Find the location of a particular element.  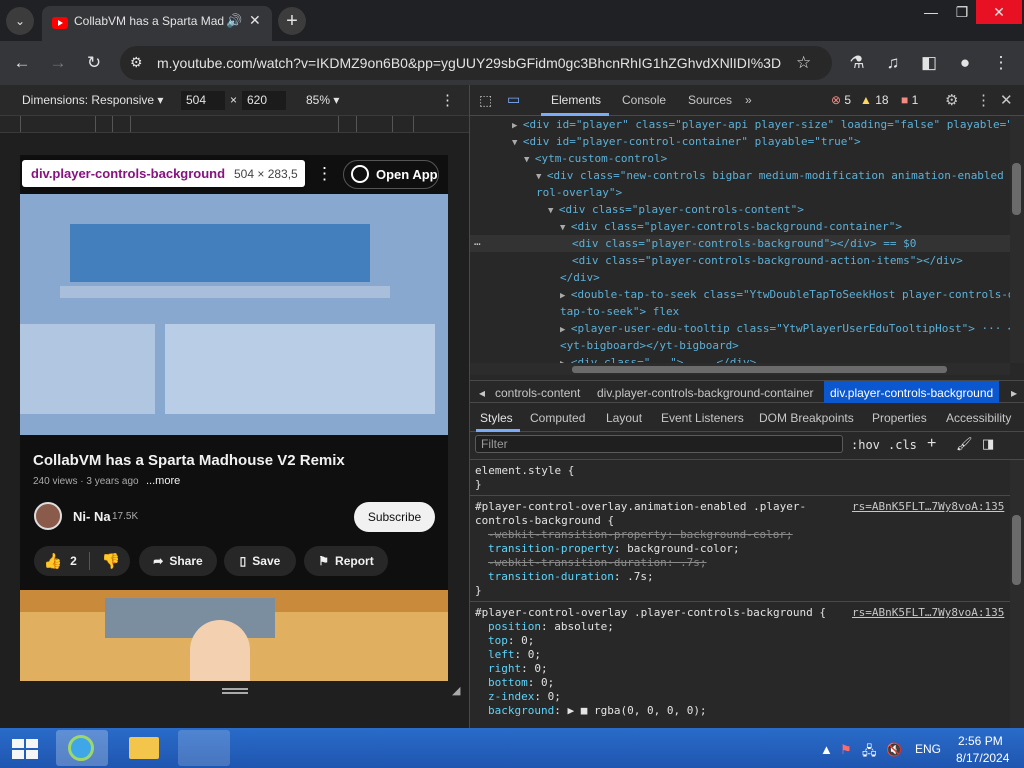

next-video-thumbnail is located at coordinates (234, 635).